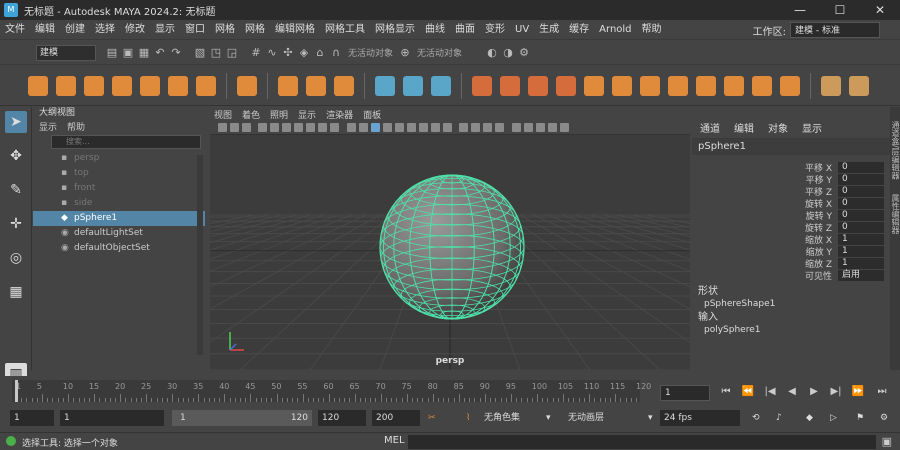 The image size is (900, 450). What do you see at coordinates (16, 224) in the screenshot?
I see `move-tool-icon: ✛` at bounding box center [16, 224].